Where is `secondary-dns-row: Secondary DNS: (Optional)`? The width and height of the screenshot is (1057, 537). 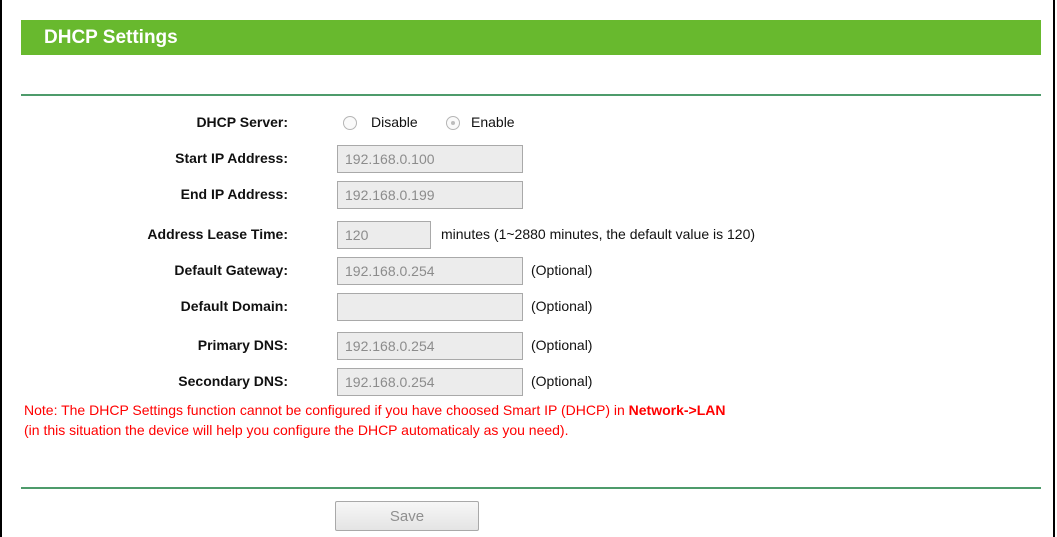 secondary-dns-row: Secondary DNS: (Optional) is located at coordinates (529, 381).